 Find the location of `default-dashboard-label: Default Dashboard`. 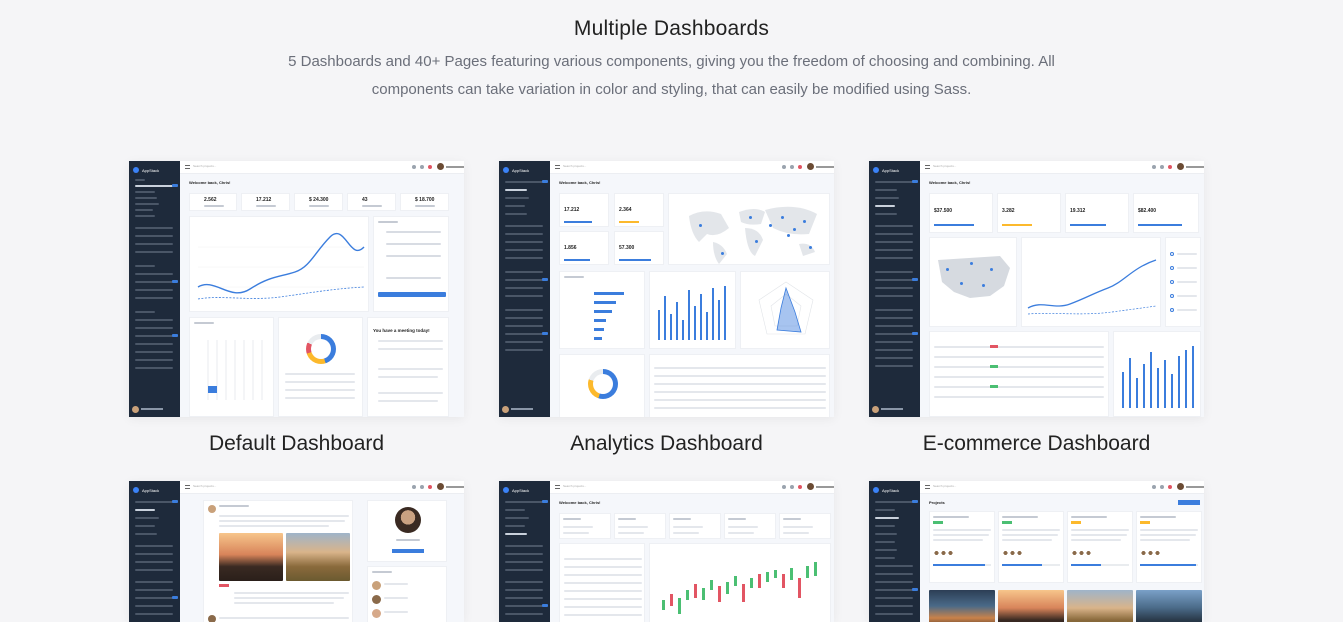

default-dashboard-label: Default Dashboard is located at coordinates (296, 444).